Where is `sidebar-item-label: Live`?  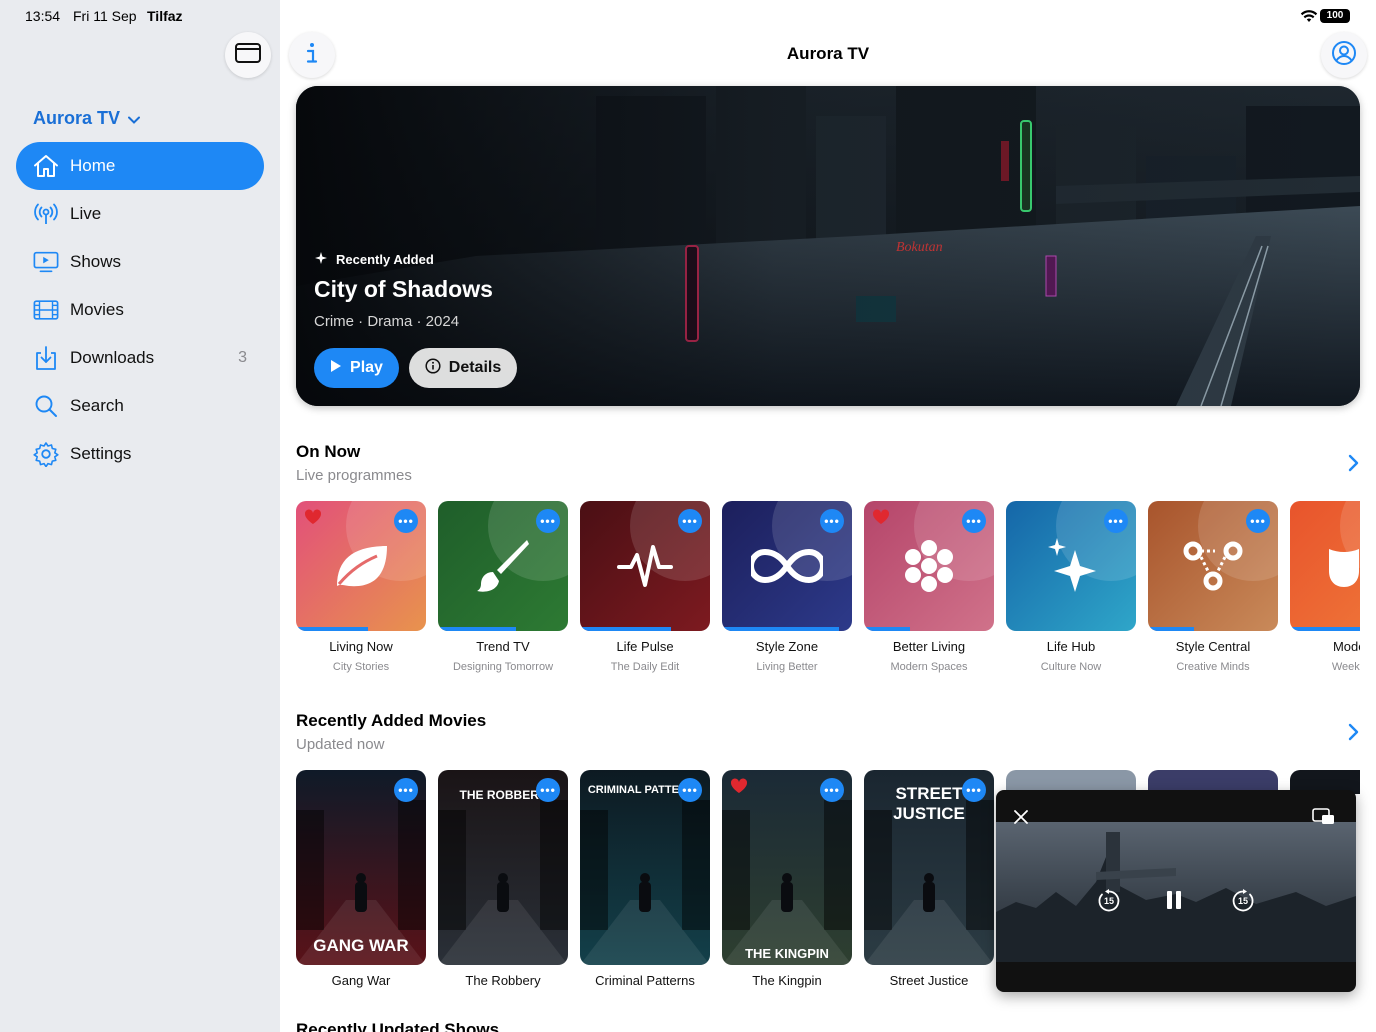 sidebar-item-label: Live is located at coordinates (86, 213).